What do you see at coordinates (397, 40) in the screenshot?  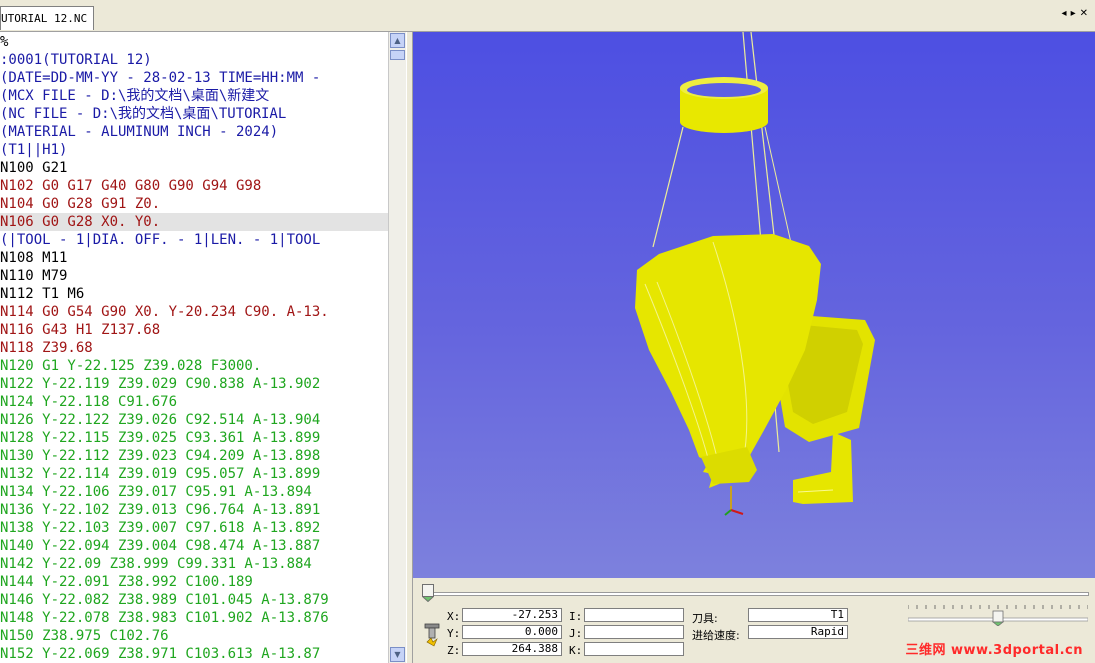 I see `scroll-up-icon: ▲` at bounding box center [397, 40].